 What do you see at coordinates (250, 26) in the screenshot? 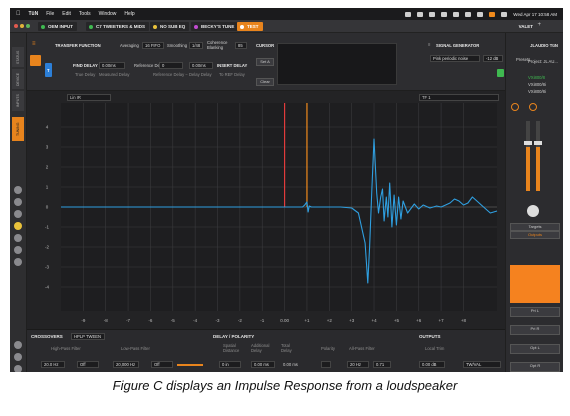
I see `tab-test: TEST` at bounding box center [250, 26].